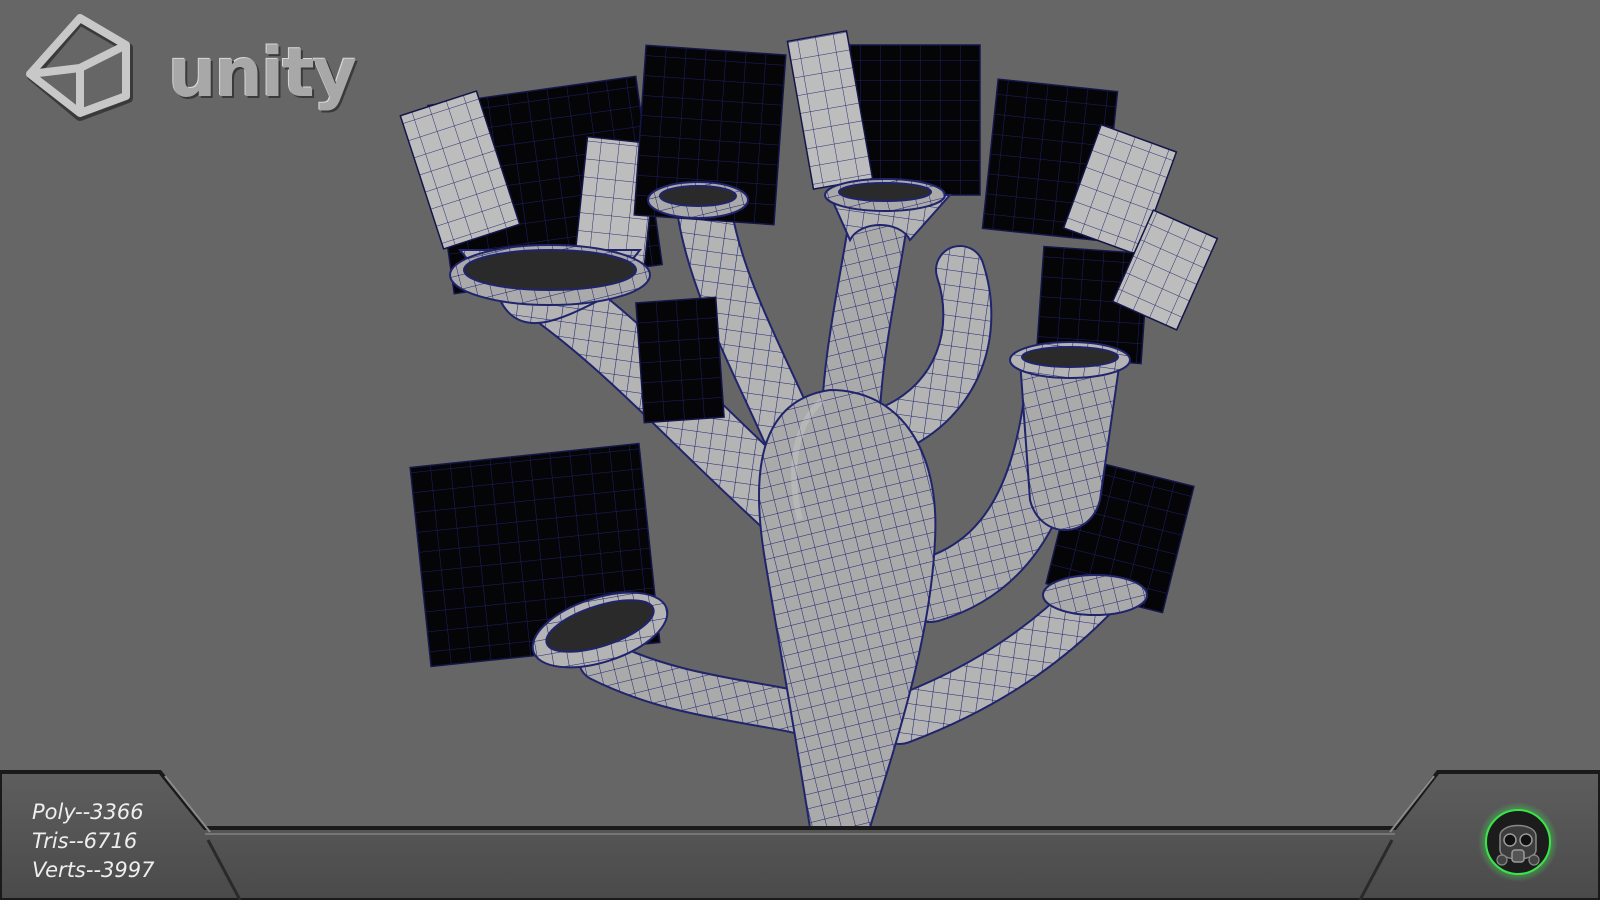  I want to click on unity-logo: unity, so click(188, 67).